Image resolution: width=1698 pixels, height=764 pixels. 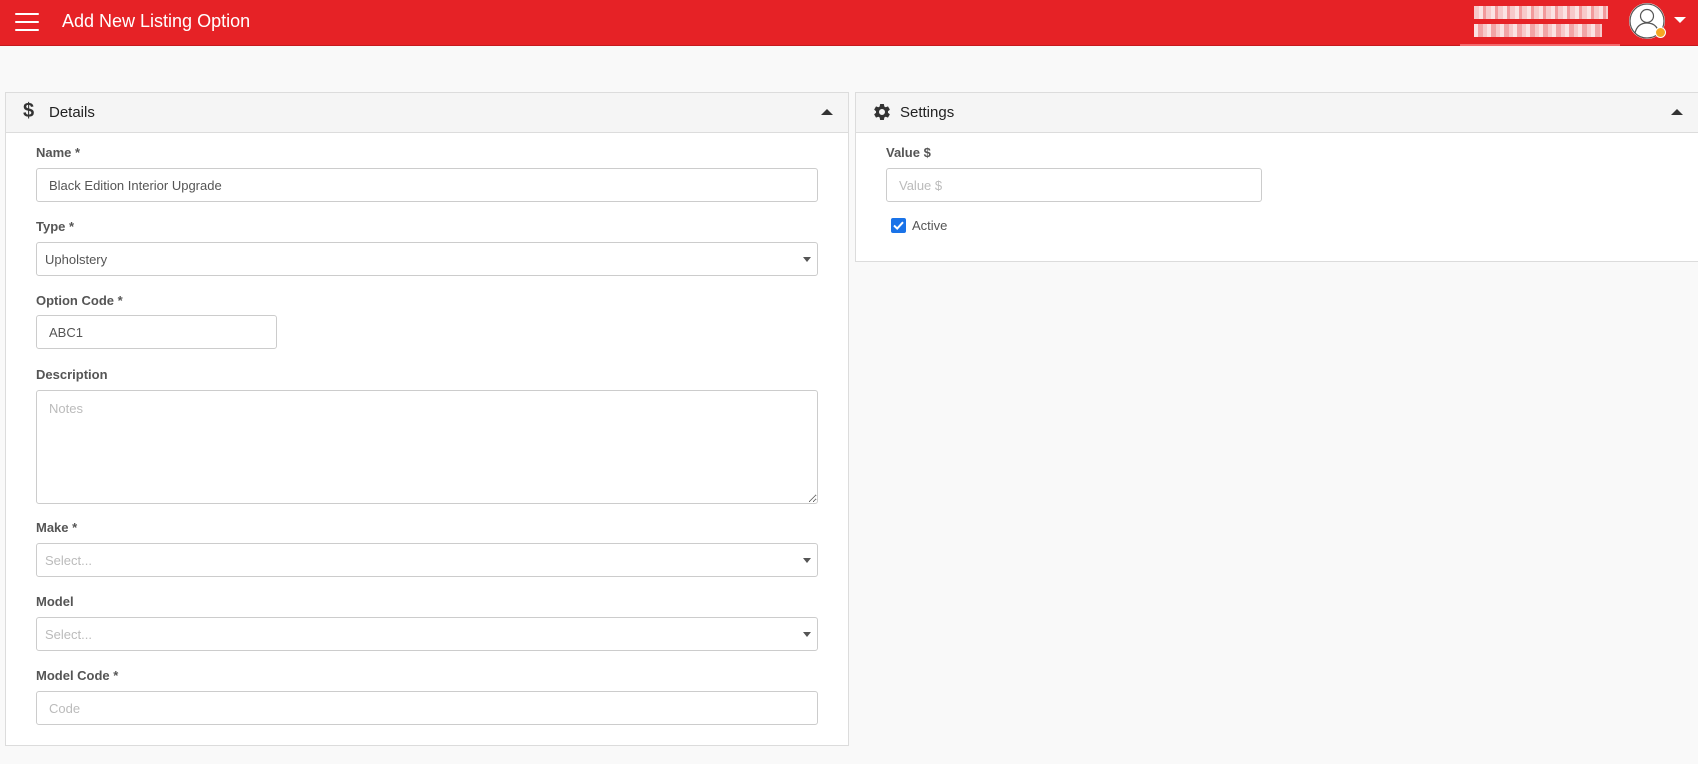 I want to click on user-info, so click(x=1540, y=24).